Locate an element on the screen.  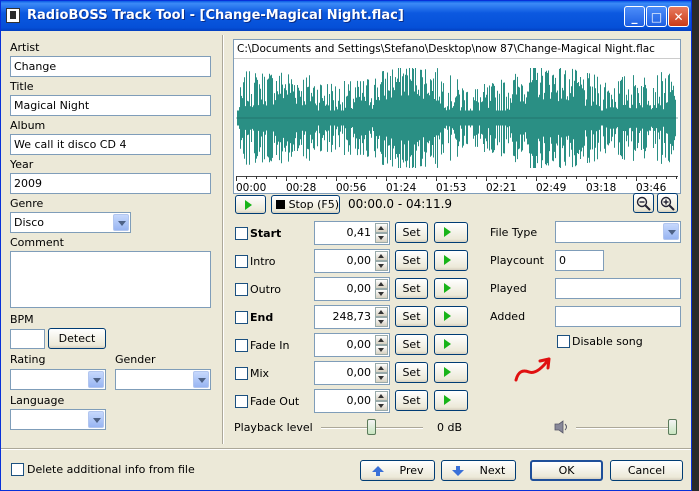
added-field is located at coordinates (618, 316).